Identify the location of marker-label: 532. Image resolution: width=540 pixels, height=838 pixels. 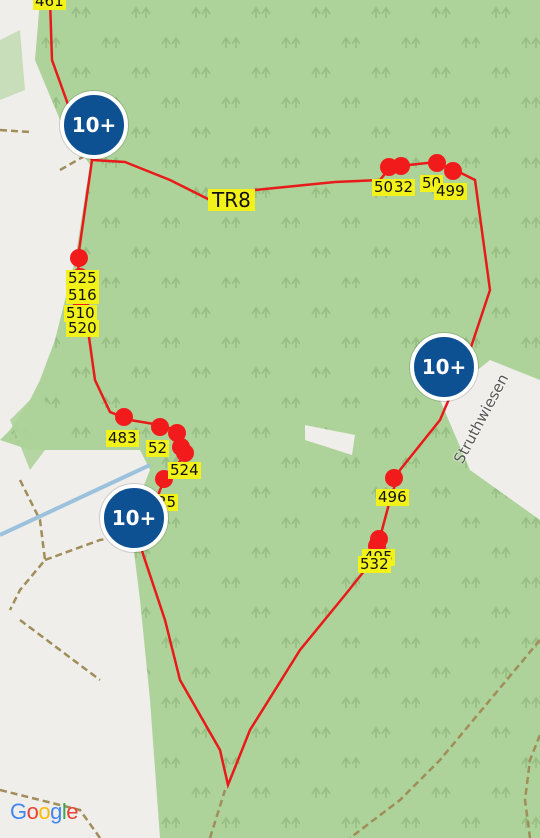
(374, 564).